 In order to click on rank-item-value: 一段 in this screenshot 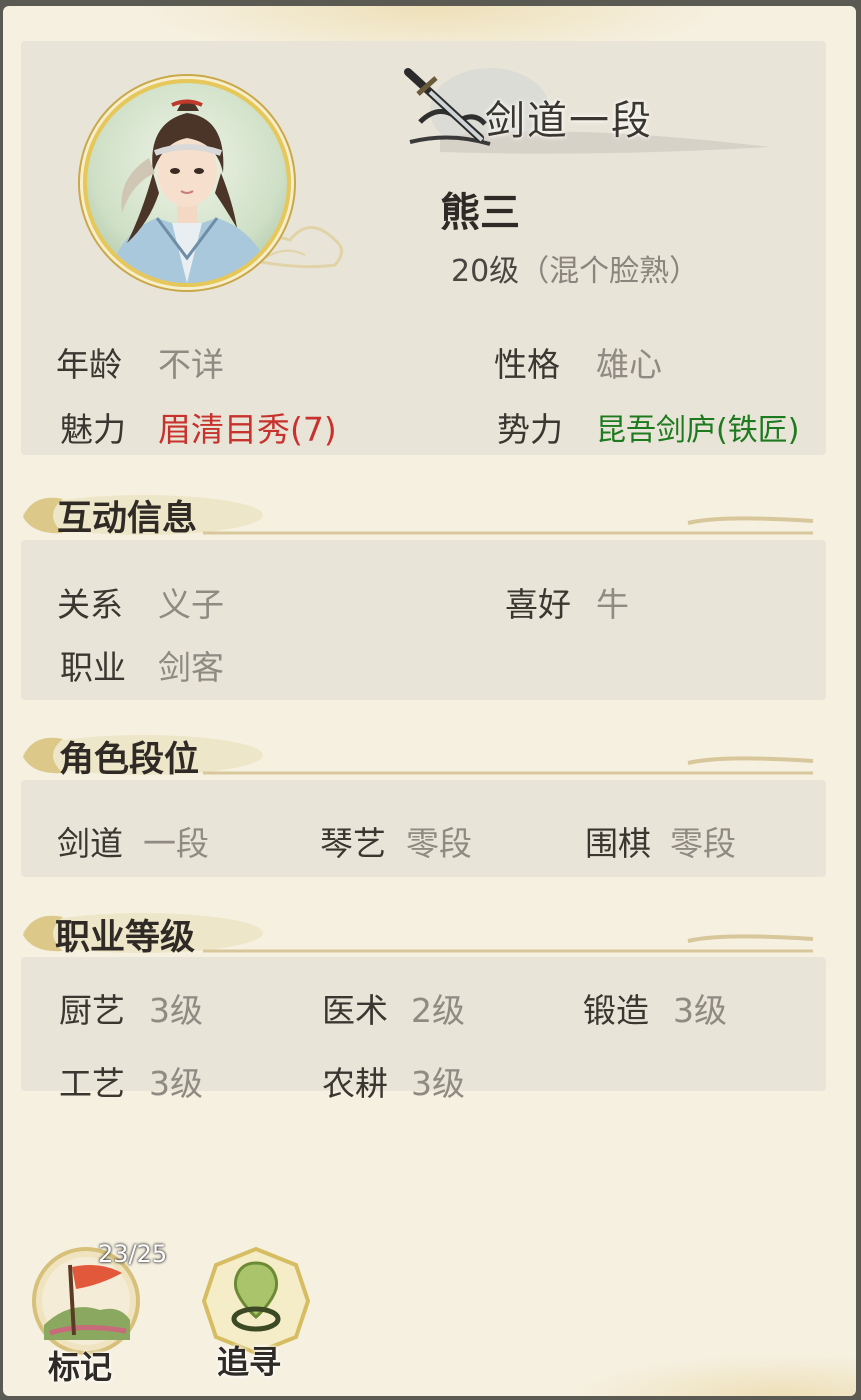, I will do `click(176, 843)`.